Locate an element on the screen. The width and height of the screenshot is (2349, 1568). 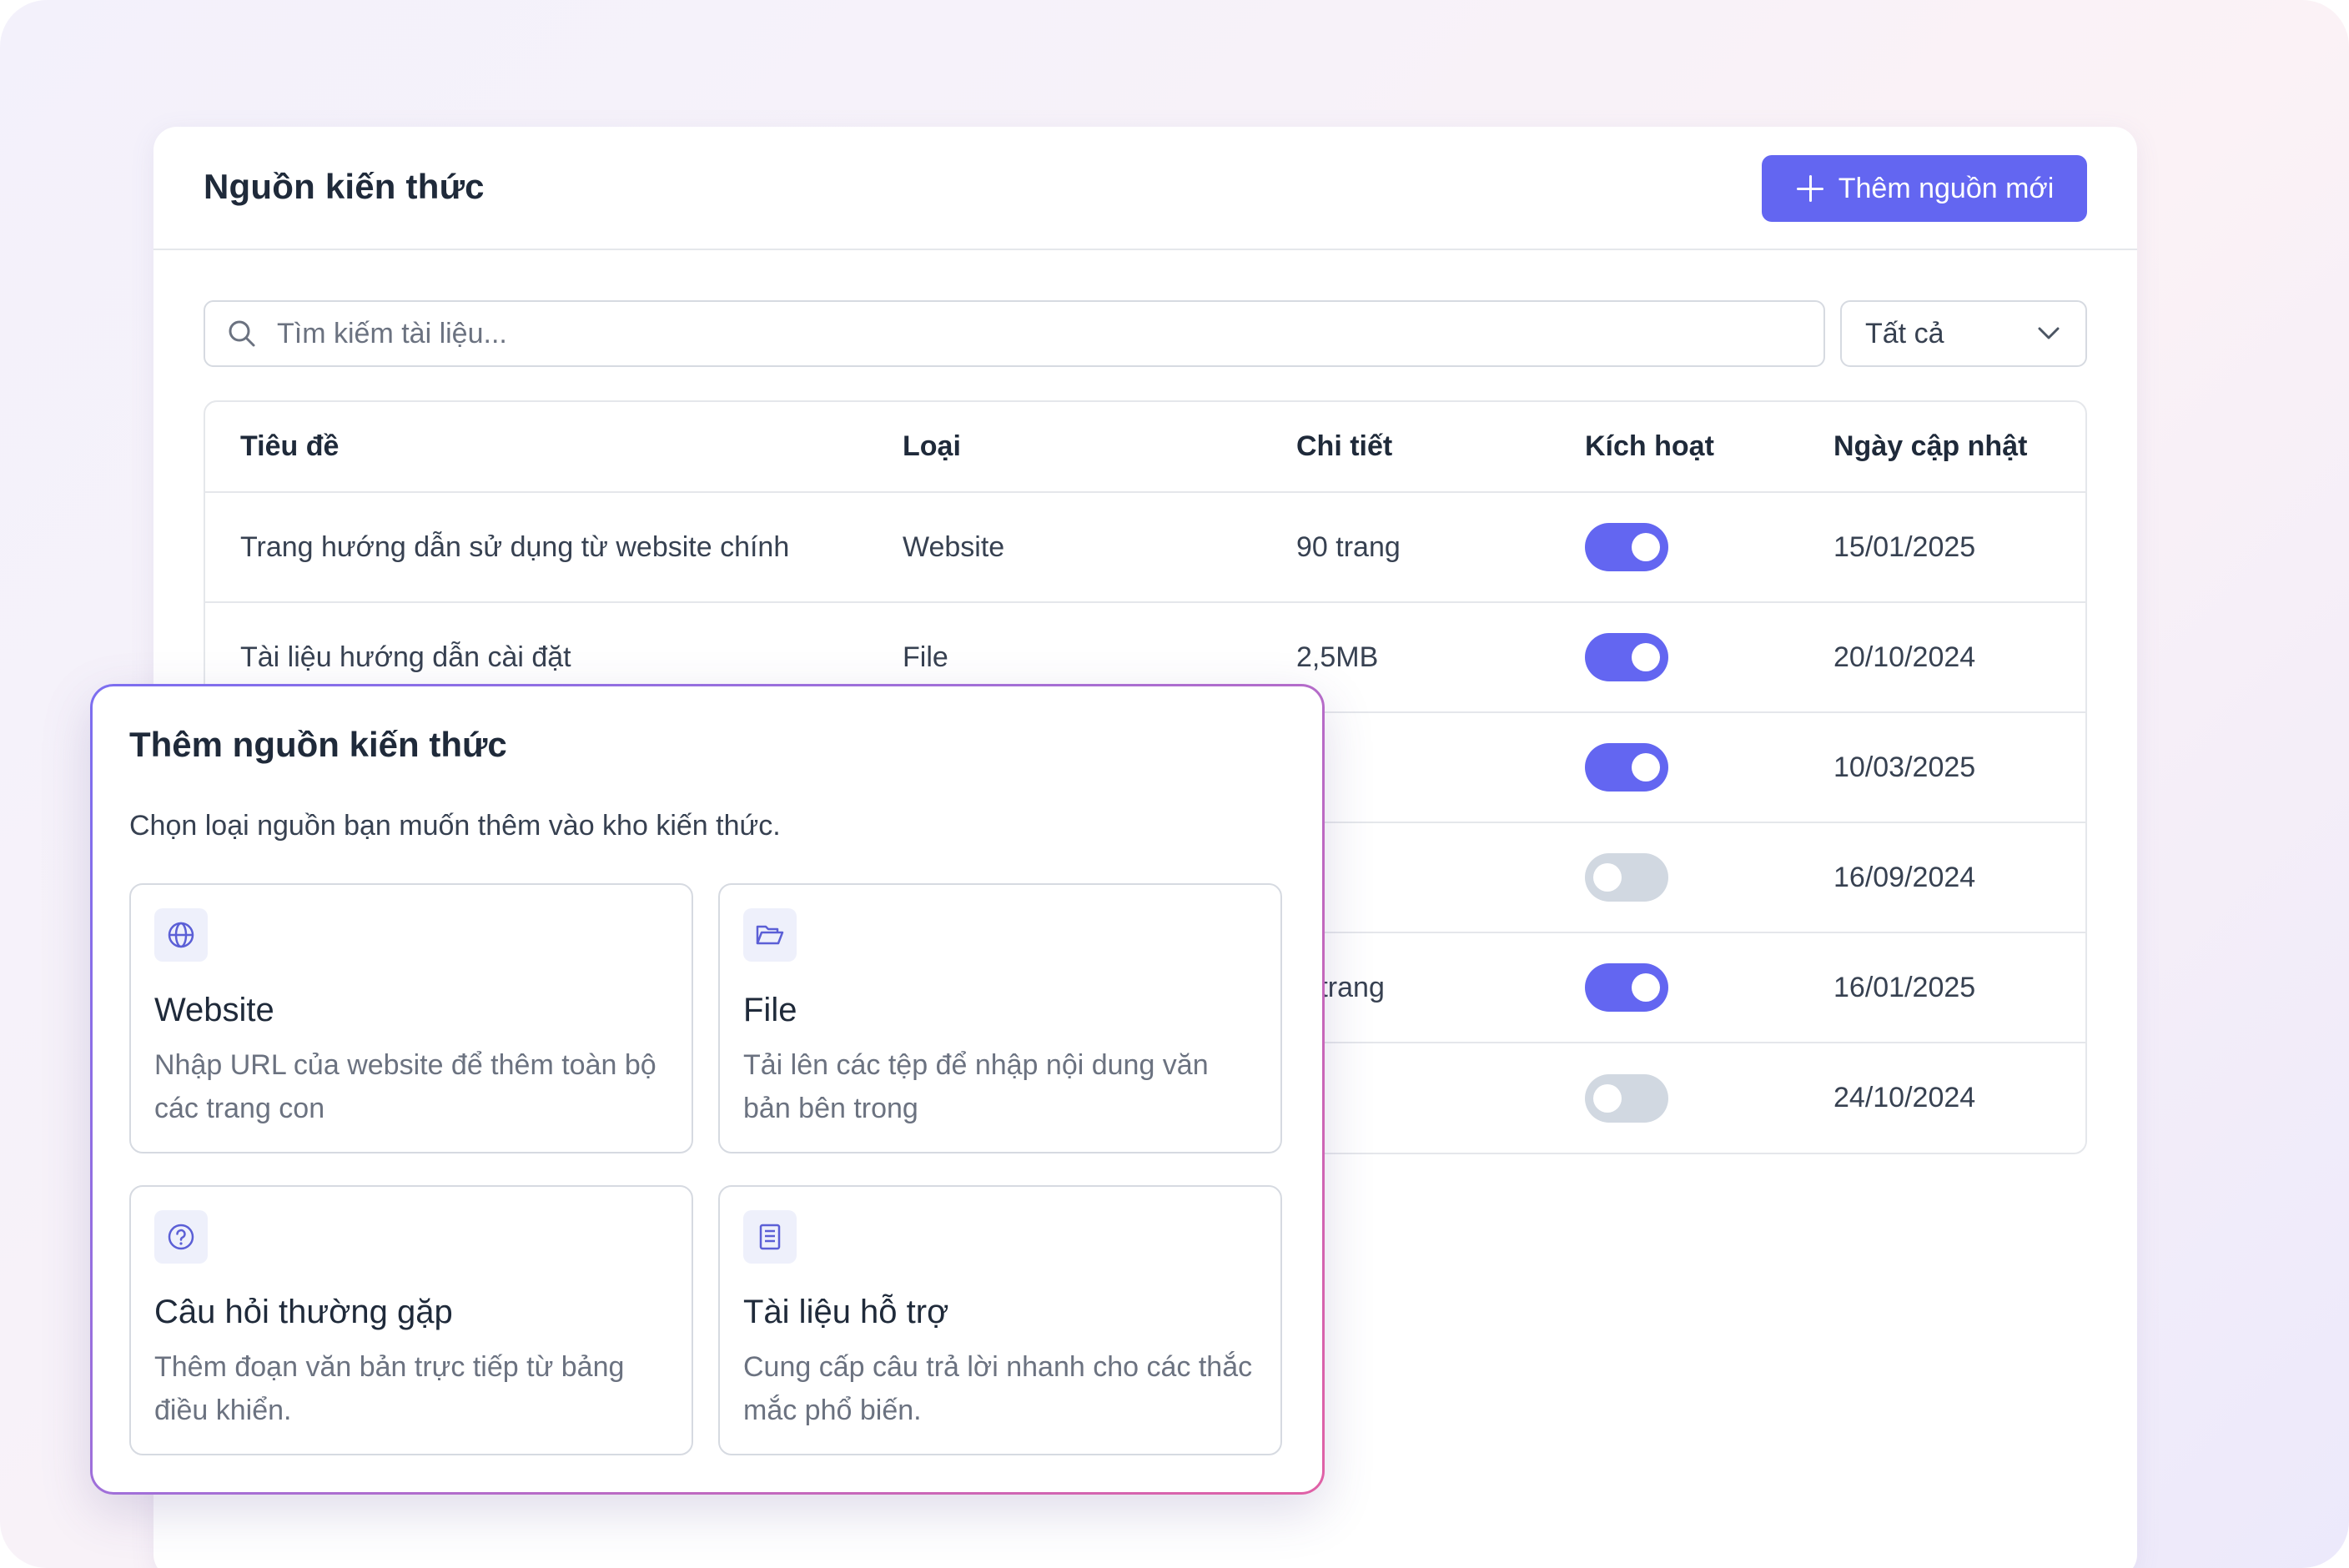
filter-select: Tất cả is located at coordinates (1963, 333).